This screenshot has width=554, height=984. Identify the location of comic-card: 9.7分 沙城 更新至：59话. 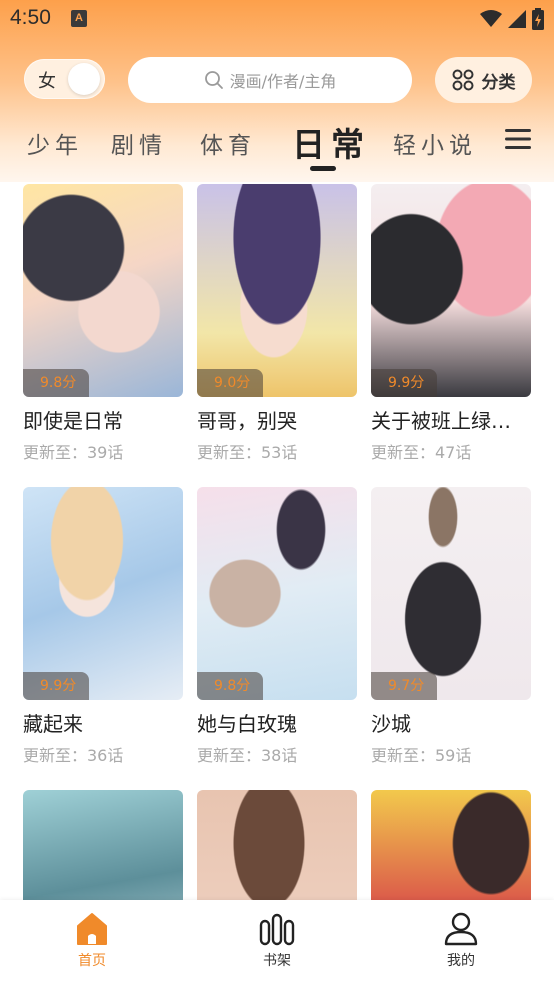
(451, 626).